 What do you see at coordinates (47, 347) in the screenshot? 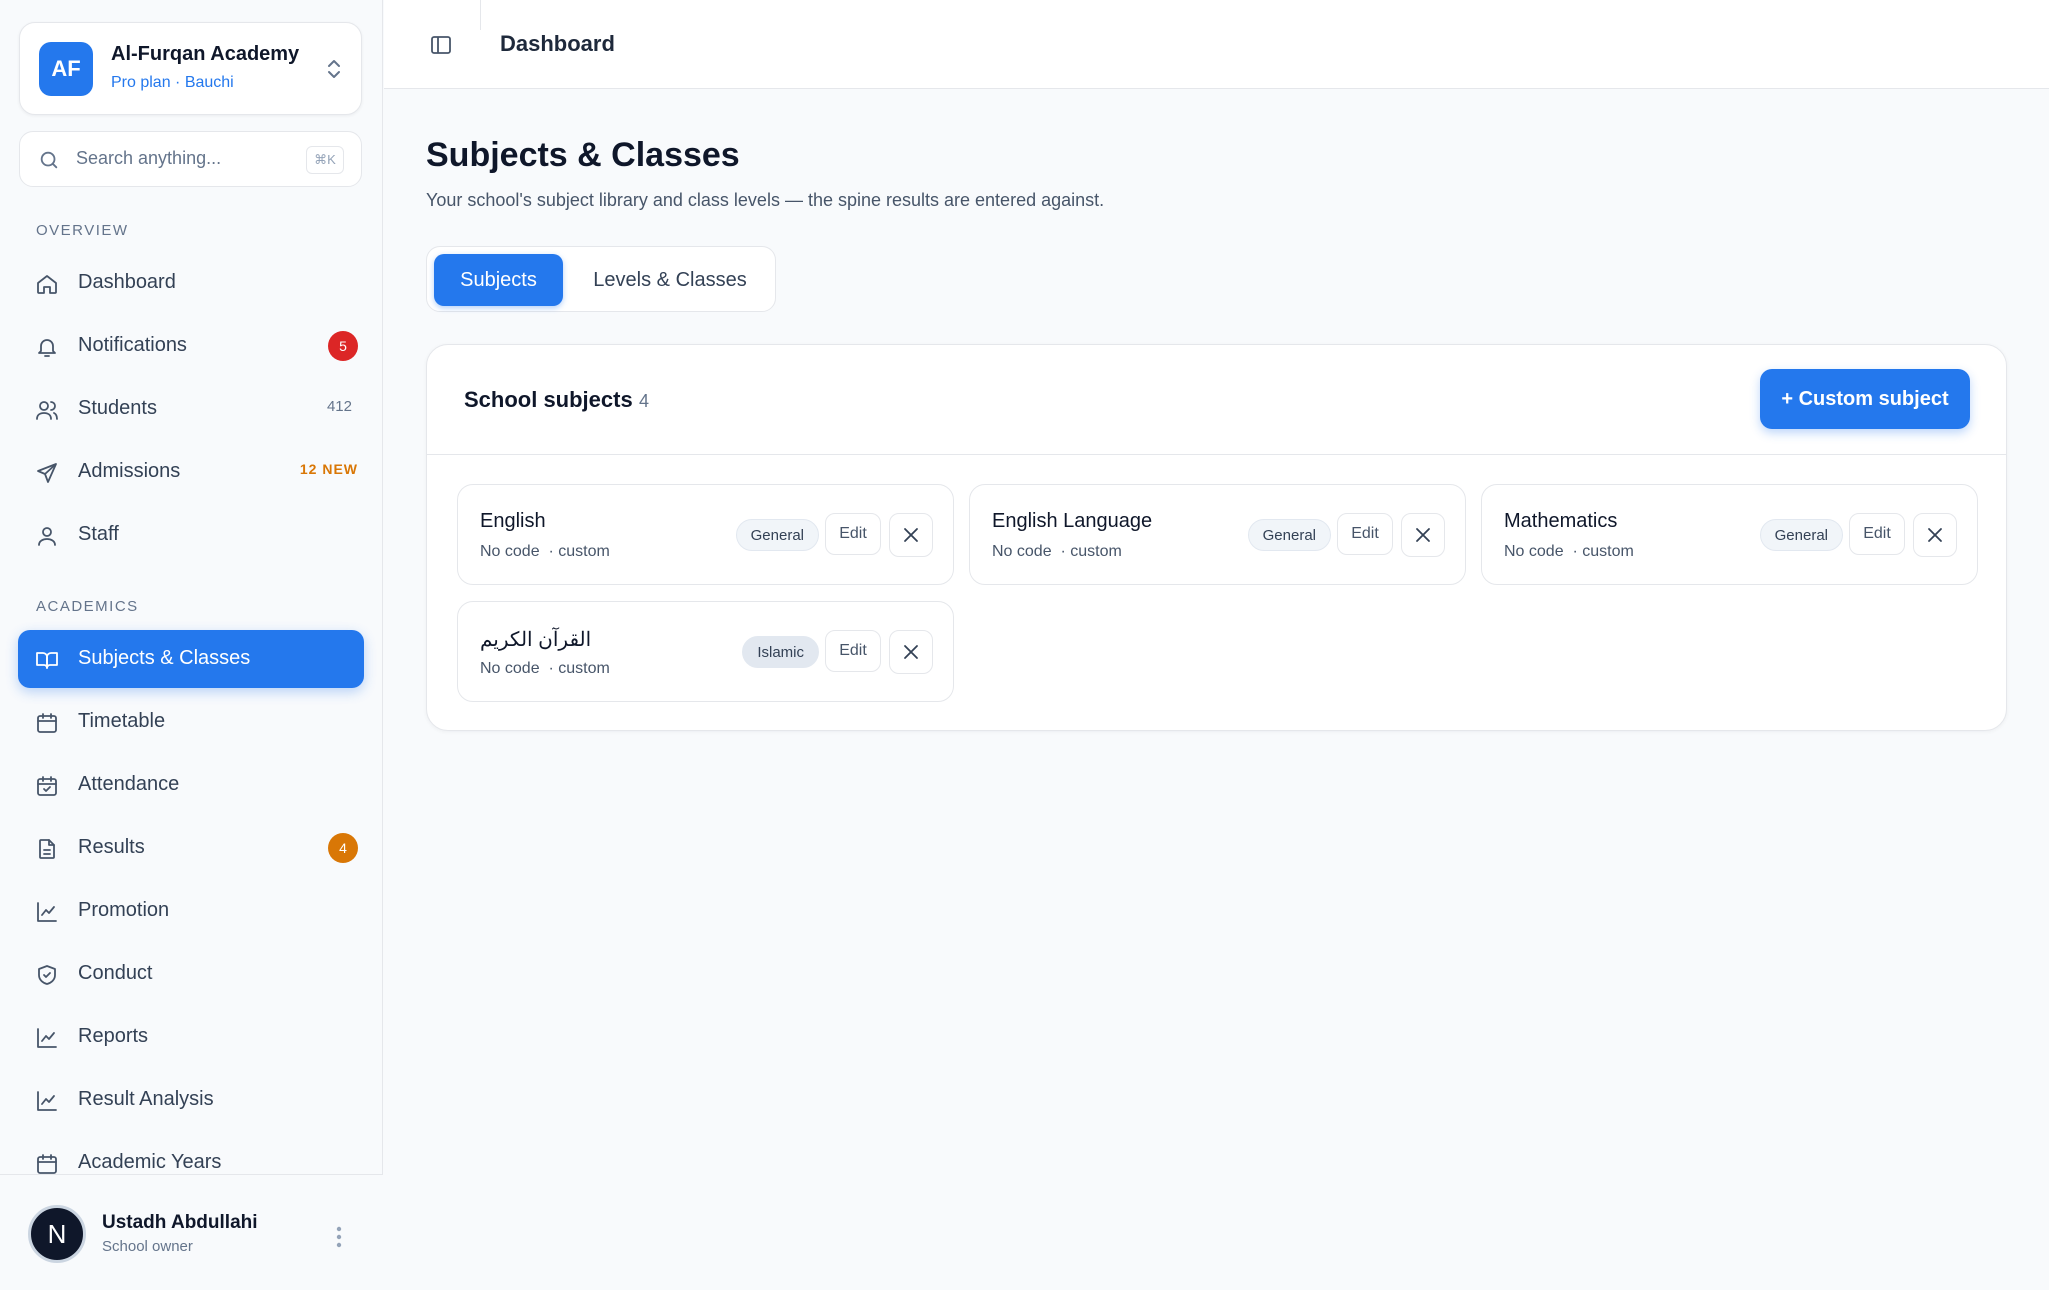
I see `bell-icon` at bounding box center [47, 347].